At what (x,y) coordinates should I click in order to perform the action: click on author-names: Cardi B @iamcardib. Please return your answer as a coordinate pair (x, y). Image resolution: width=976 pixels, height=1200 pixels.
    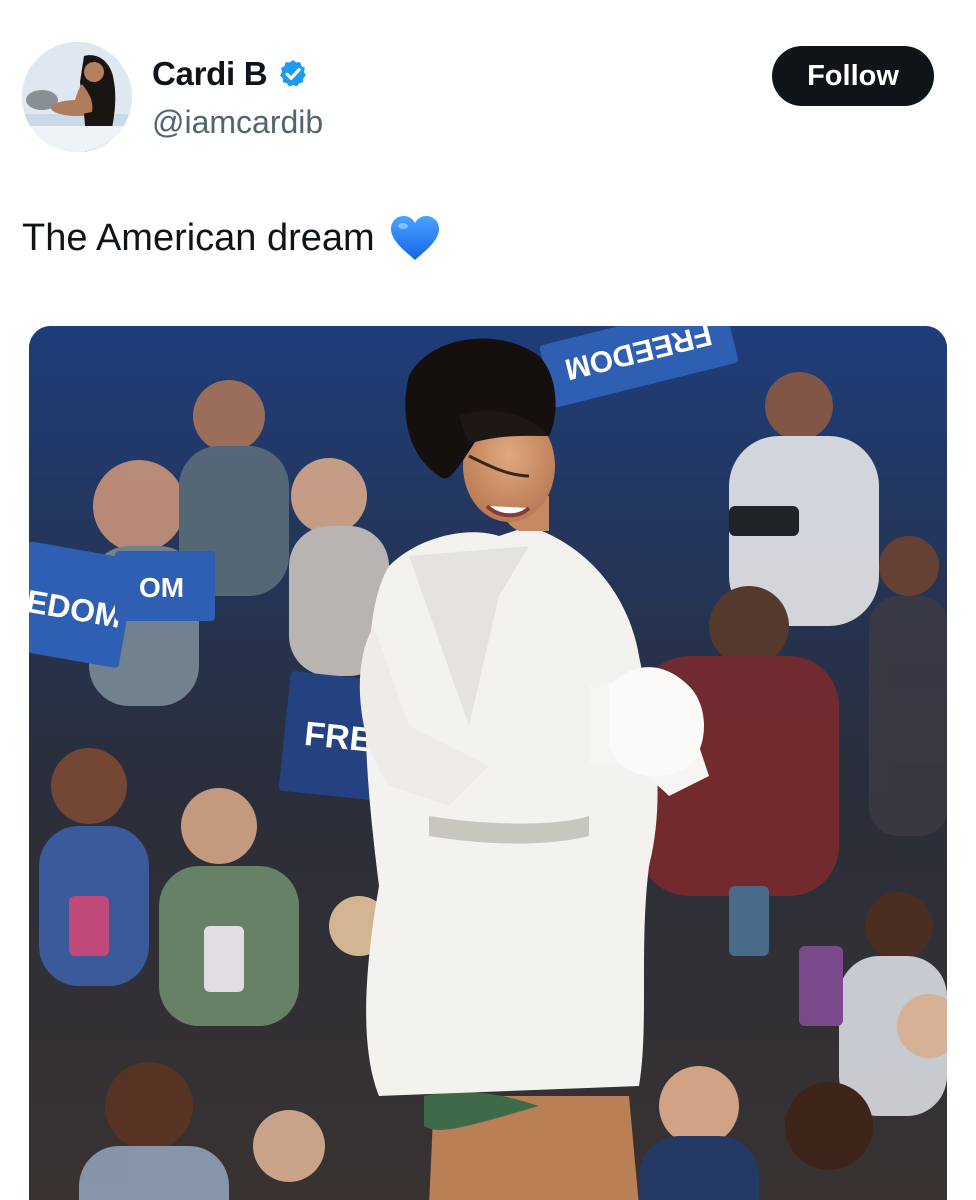
    Looking at the image, I should click on (237, 96).